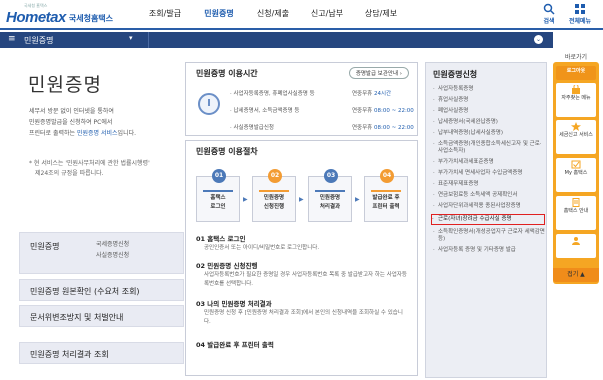 The width and height of the screenshot is (603, 380). Describe the element at coordinates (71, 122) in the screenshot. I see `desc-line: 민원증명발급을 신청하여 PC에서` at that location.